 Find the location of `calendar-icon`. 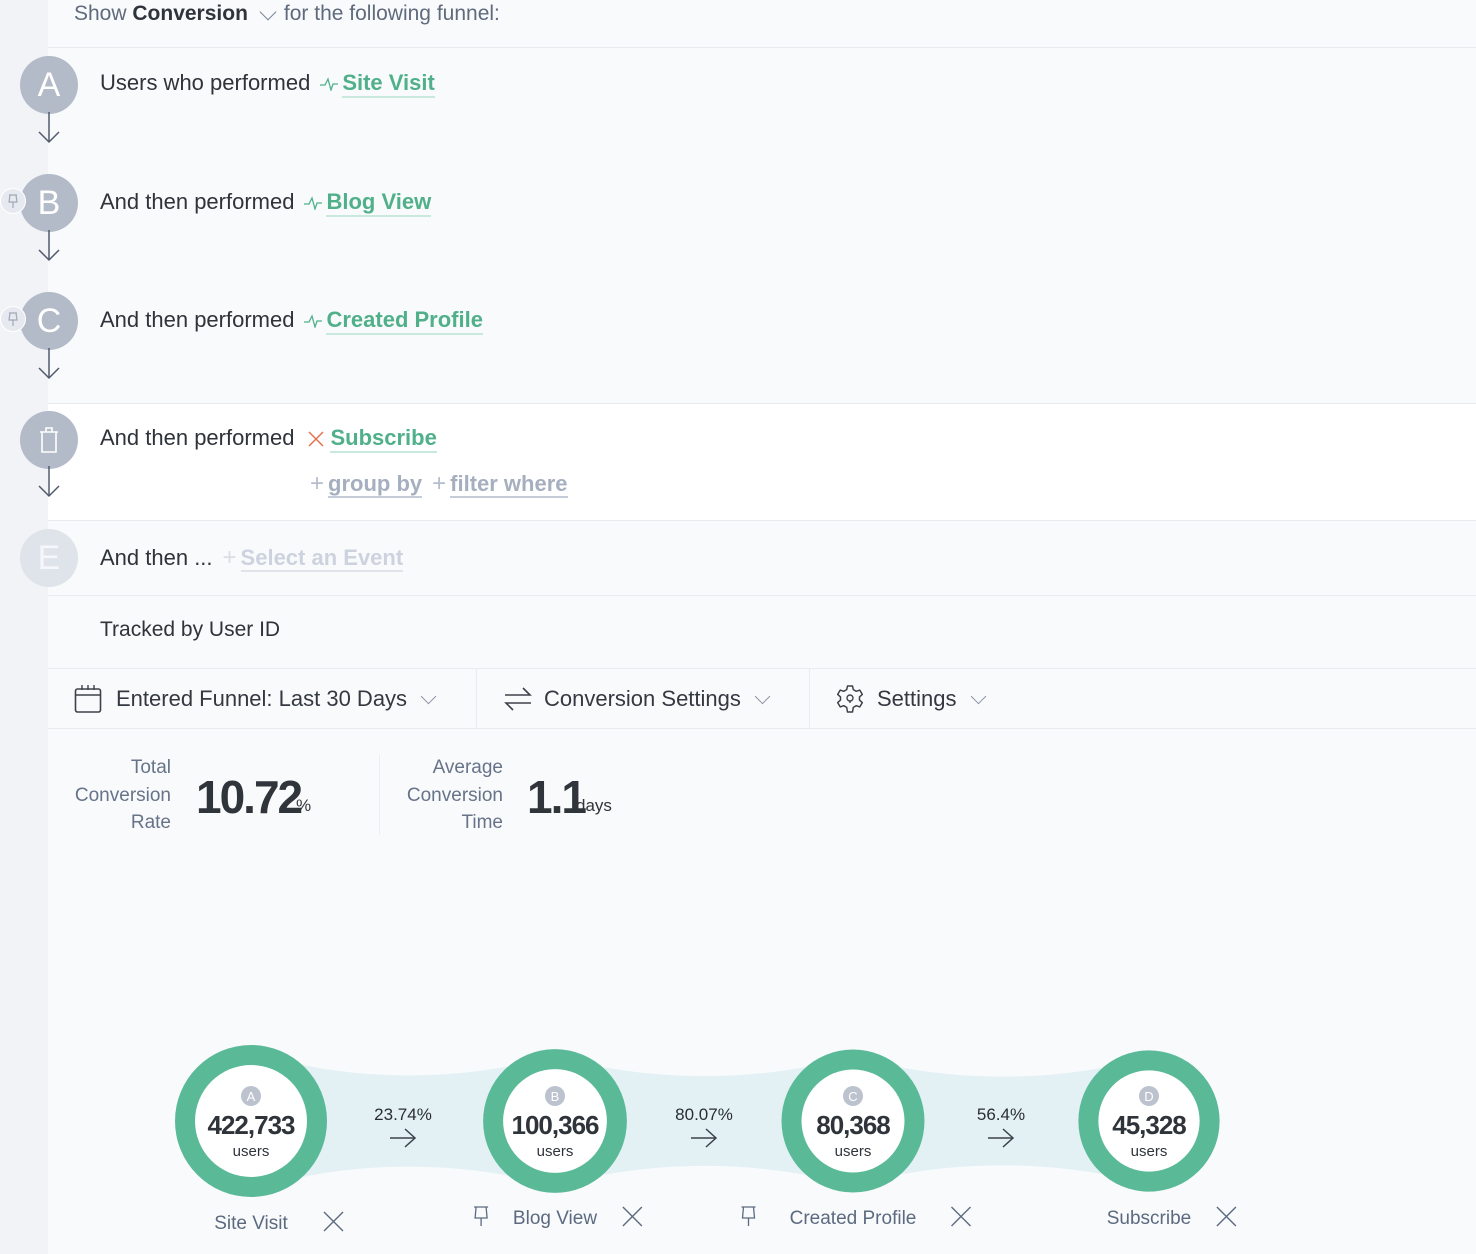

calendar-icon is located at coordinates (88, 699).